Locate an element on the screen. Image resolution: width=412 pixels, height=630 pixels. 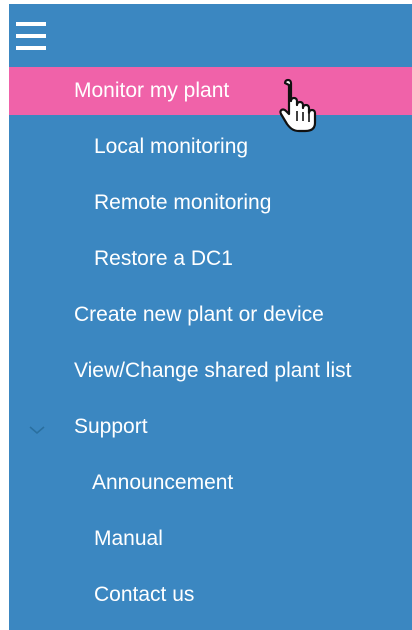
menu-item-label: Create new plant or device is located at coordinates (199, 314).